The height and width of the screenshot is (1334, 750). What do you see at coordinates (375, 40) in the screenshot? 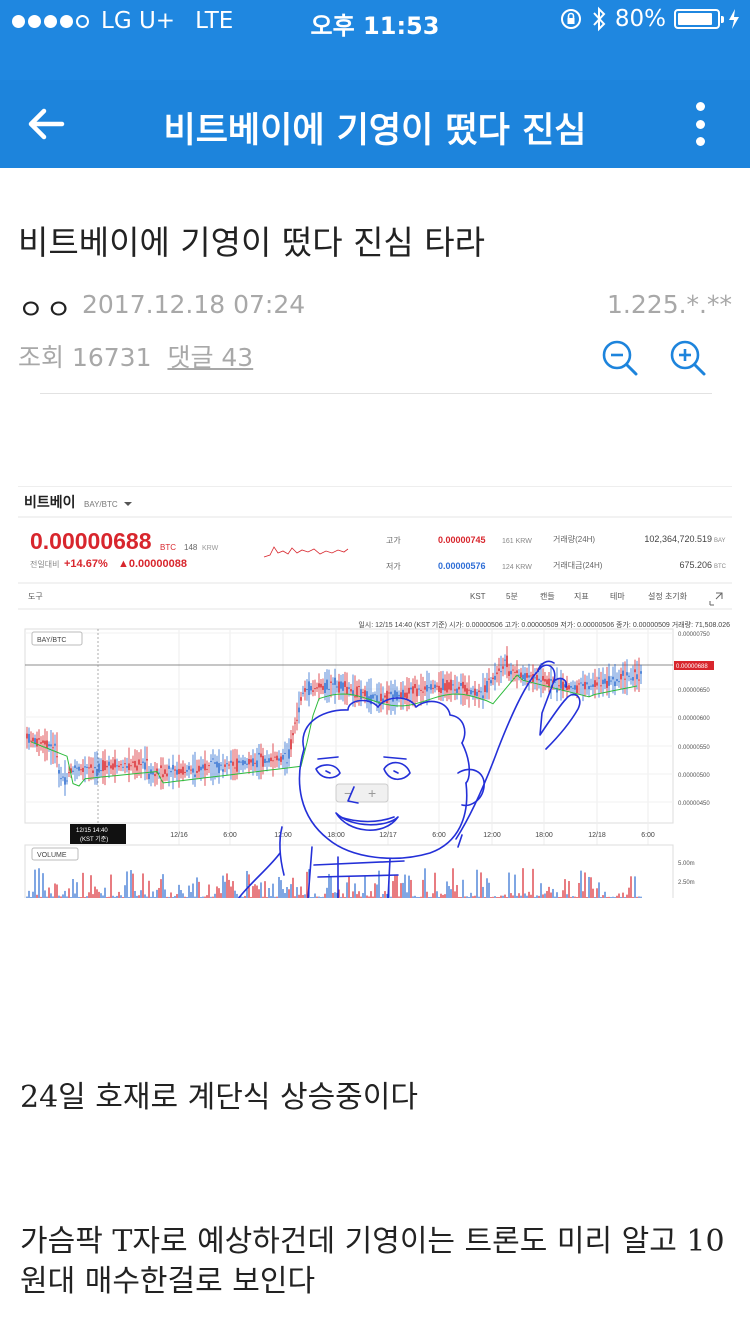
I see `status-bar: LG U+ LTE 오후 11:53 80%` at bounding box center [375, 40].